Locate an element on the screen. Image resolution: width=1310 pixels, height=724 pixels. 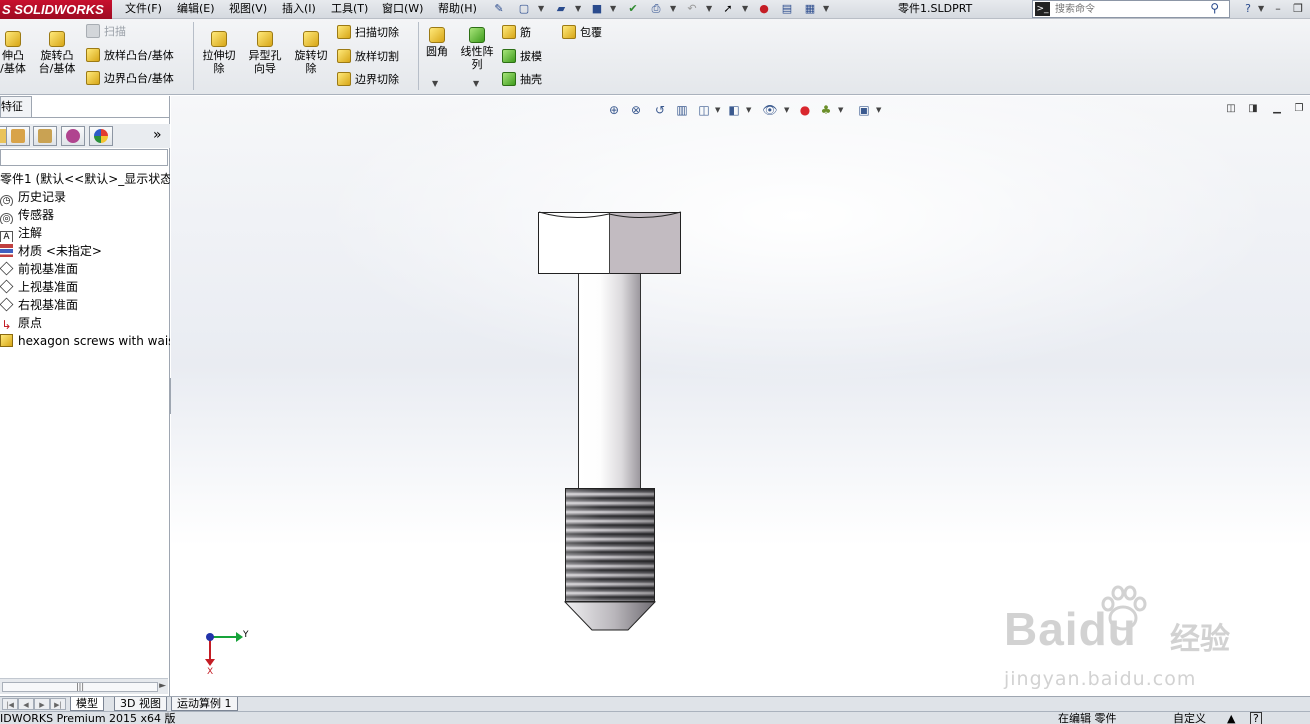
shell-button: 抽壳 is located at coordinates (522, 80).